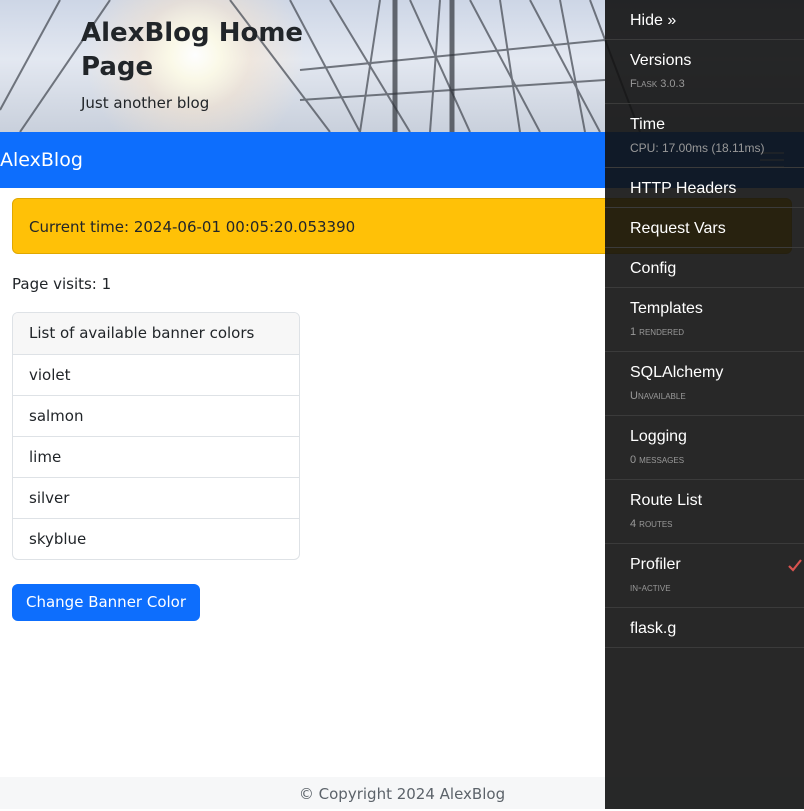 The height and width of the screenshot is (811, 804). What do you see at coordinates (41, 160) in the screenshot?
I see `navbar-brand: AlexBlog` at bounding box center [41, 160].